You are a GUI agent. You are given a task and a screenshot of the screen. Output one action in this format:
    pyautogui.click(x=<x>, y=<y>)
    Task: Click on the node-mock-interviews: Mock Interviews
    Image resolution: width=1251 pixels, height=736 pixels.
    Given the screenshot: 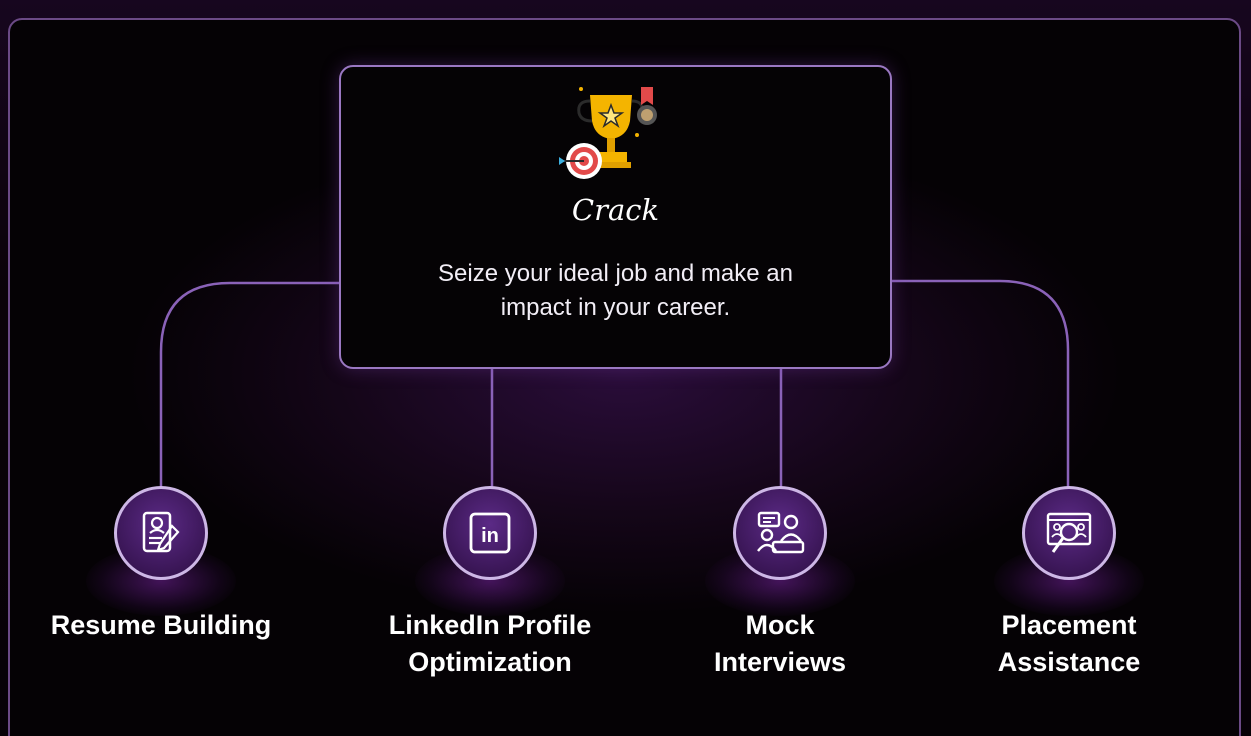 What is the action you would take?
    pyautogui.click(x=780, y=583)
    